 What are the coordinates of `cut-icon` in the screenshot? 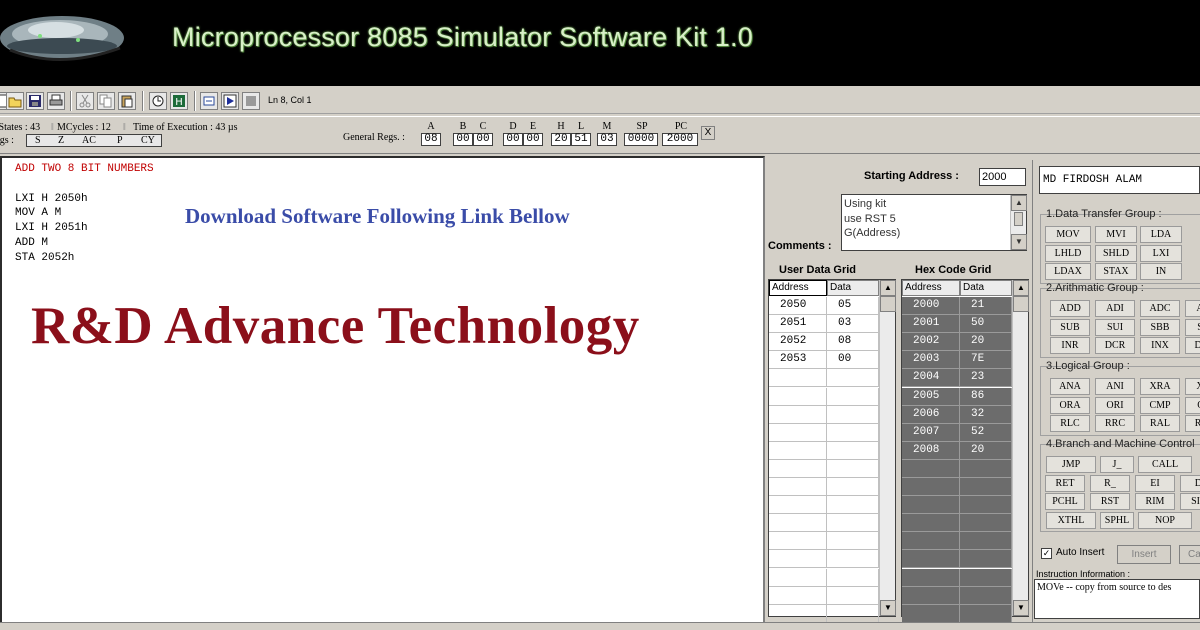 It's located at (85, 101).